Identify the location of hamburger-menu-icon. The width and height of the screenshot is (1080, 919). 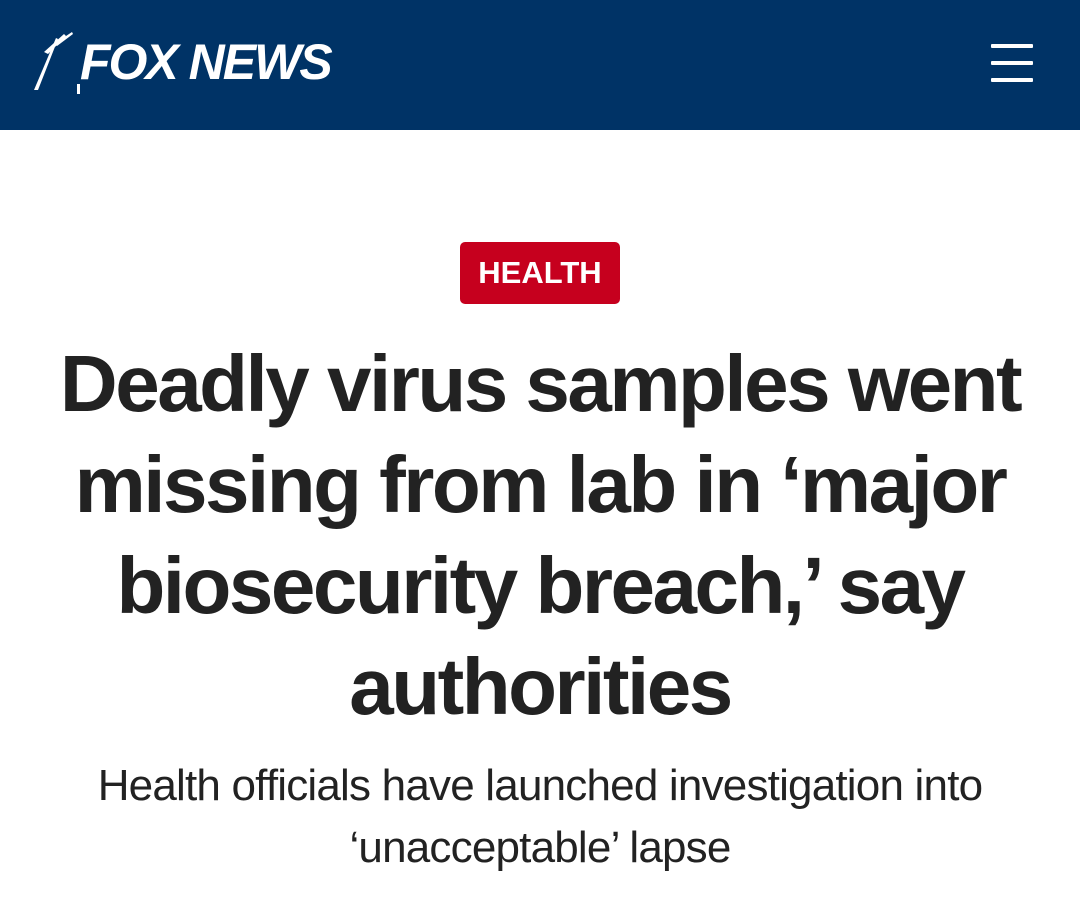
(1013, 63).